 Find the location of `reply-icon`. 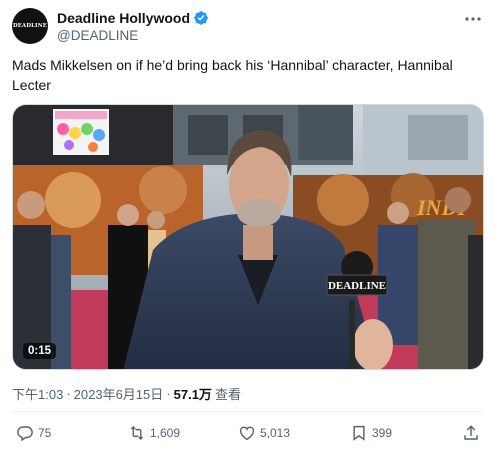

reply-icon is located at coordinates (25, 434).